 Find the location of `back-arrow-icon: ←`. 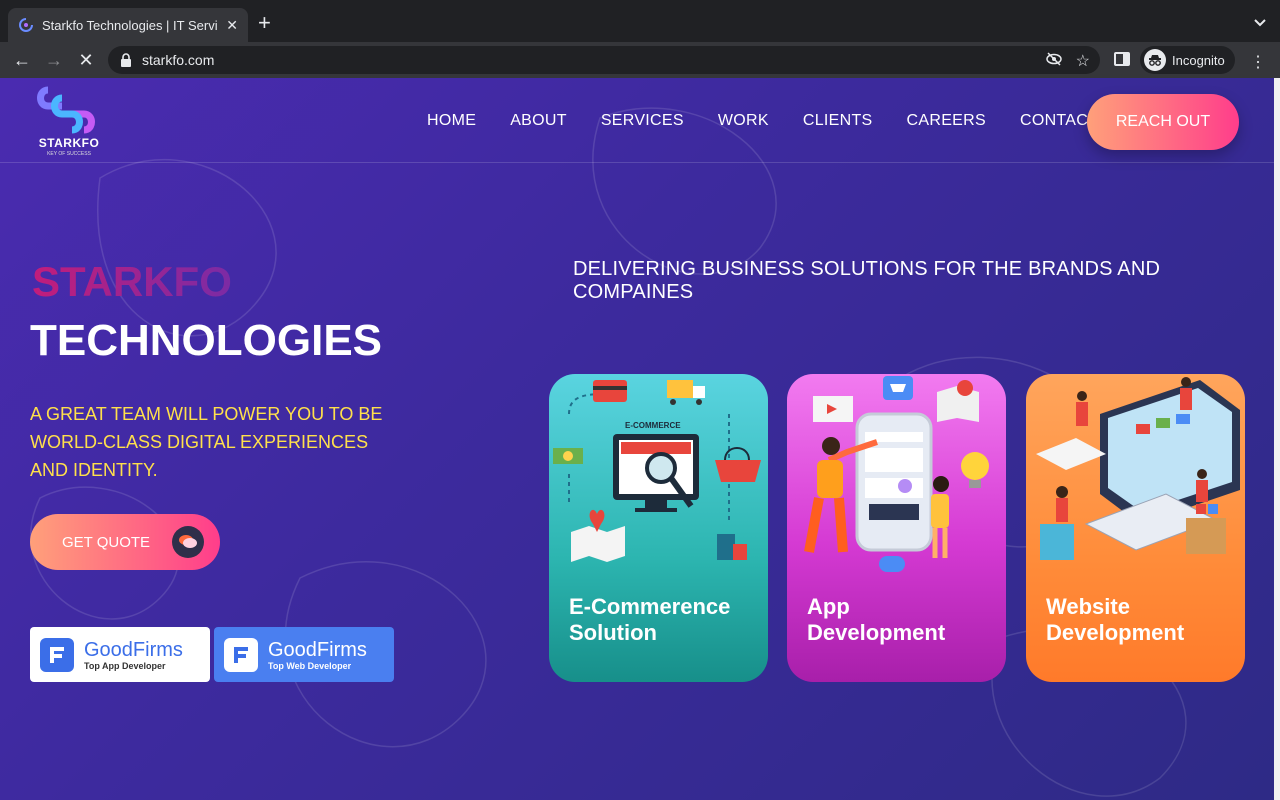

back-arrow-icon: ← is located at coordinates (22, 60).